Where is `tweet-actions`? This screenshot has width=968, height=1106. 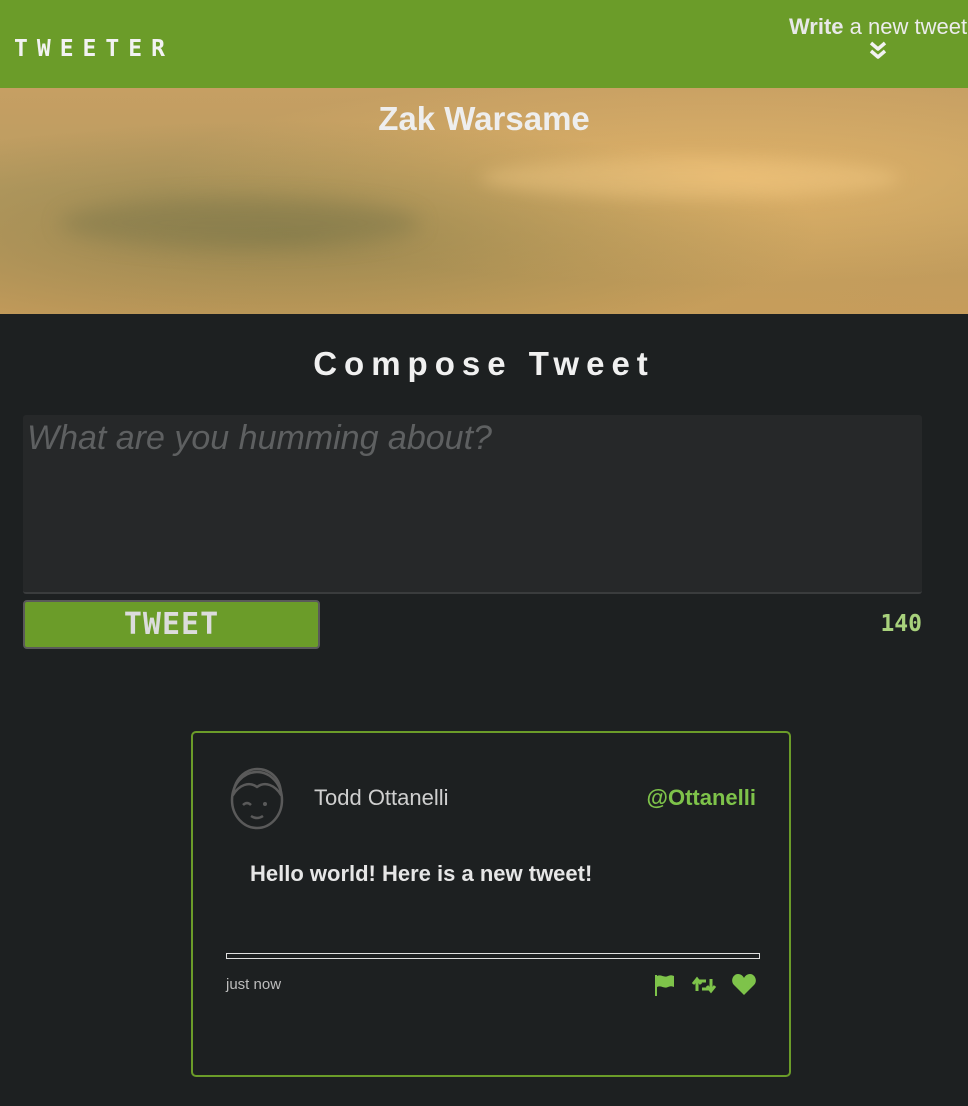
tweet-actions is located at coordinates (704, 985).